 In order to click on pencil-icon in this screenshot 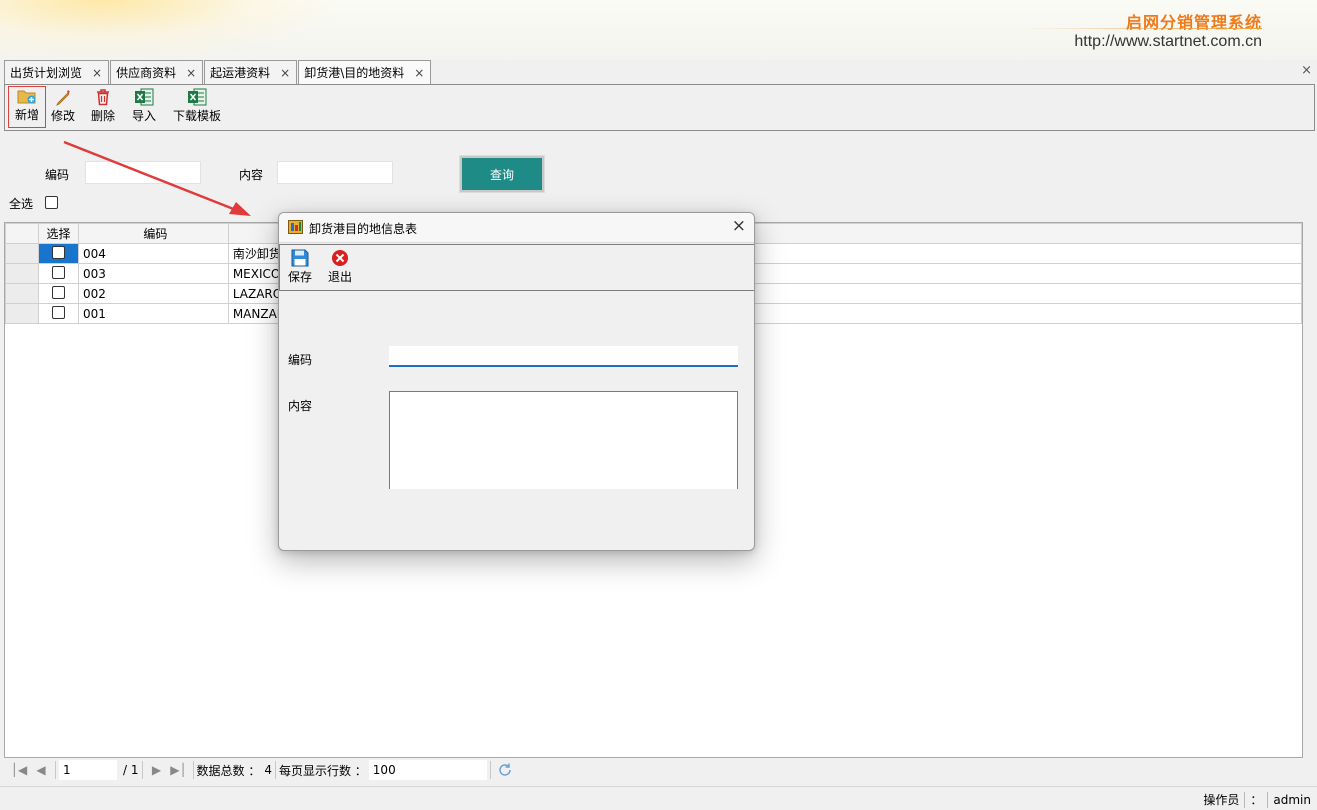, I will do `click(63, 98)`.